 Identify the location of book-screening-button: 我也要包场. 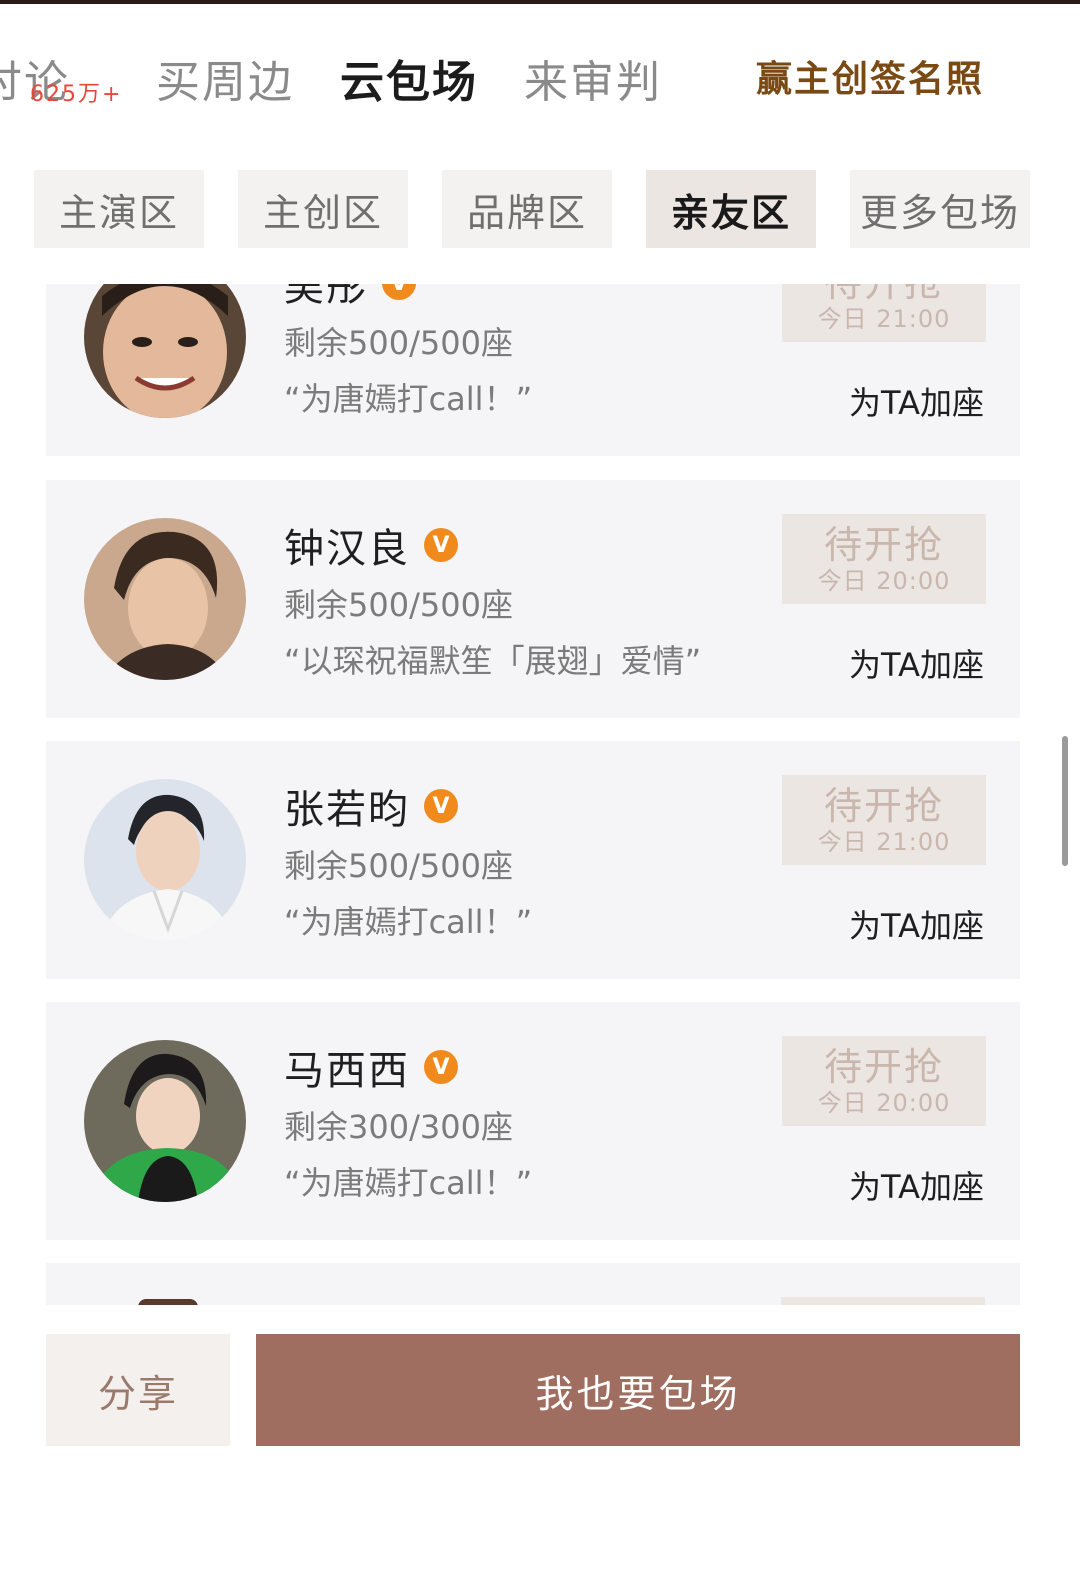
(638, 1390).